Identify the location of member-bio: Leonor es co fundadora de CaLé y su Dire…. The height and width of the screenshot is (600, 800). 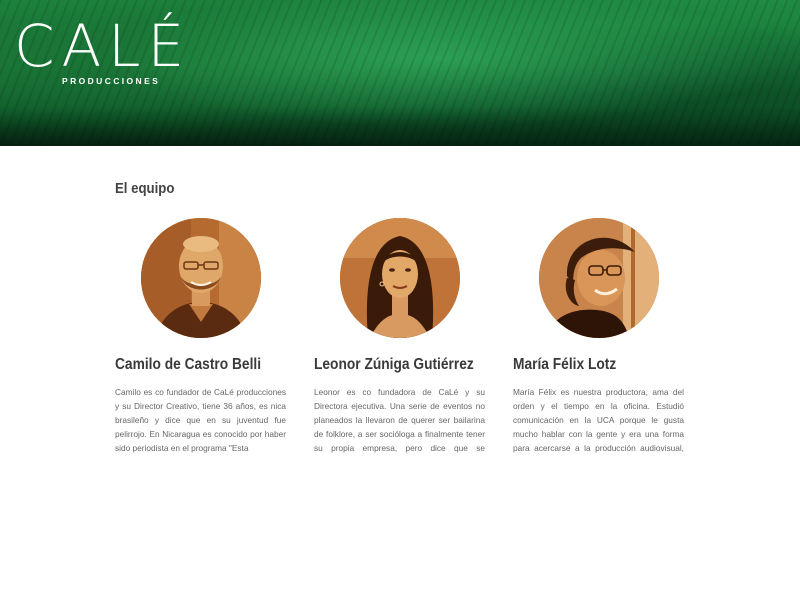
(399, 420).